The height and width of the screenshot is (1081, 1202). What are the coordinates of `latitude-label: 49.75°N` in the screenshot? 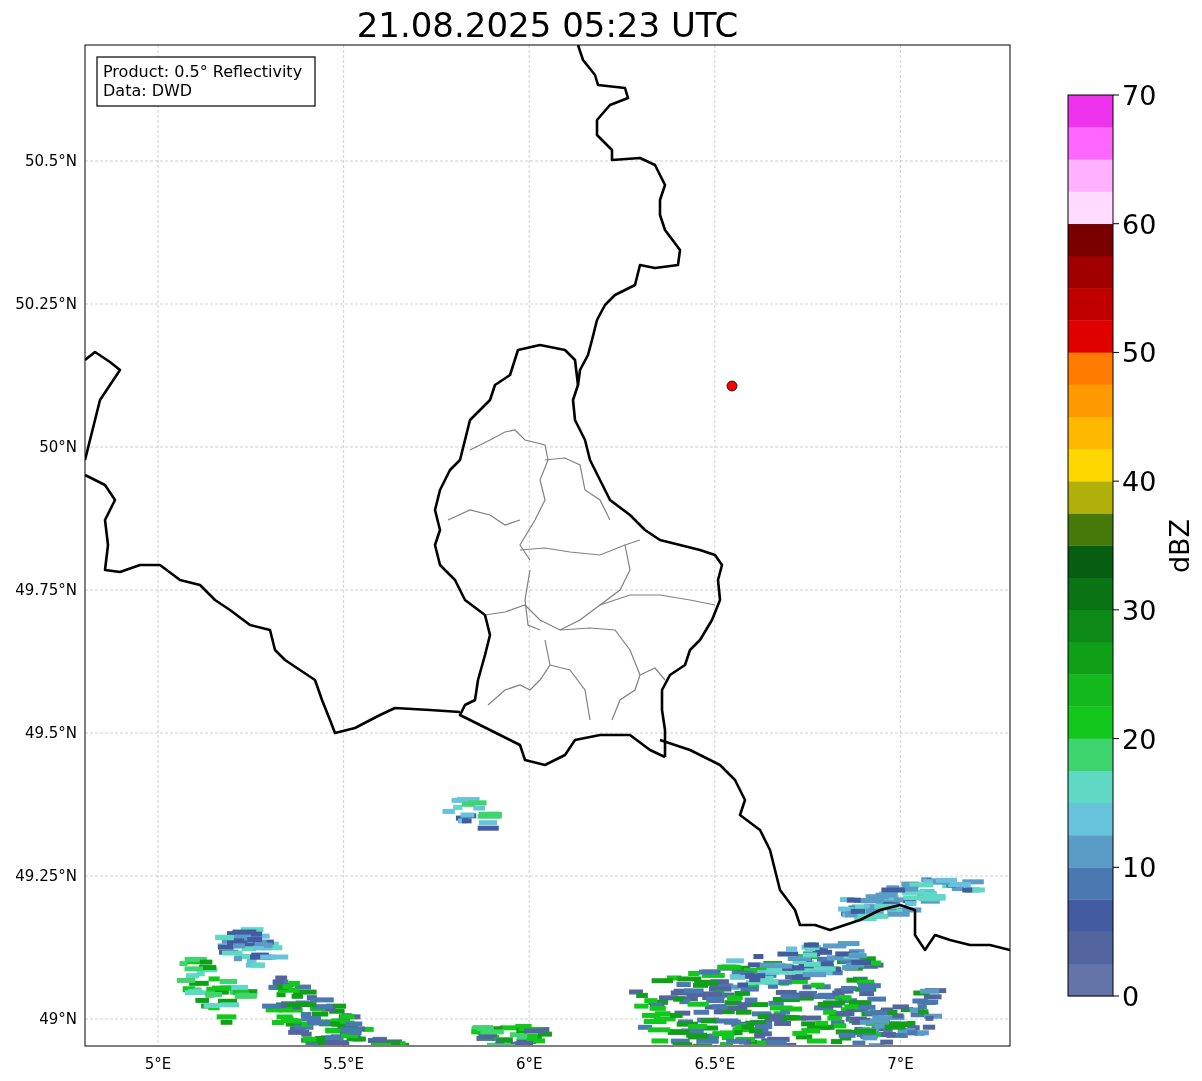 It's located at (46, 590).